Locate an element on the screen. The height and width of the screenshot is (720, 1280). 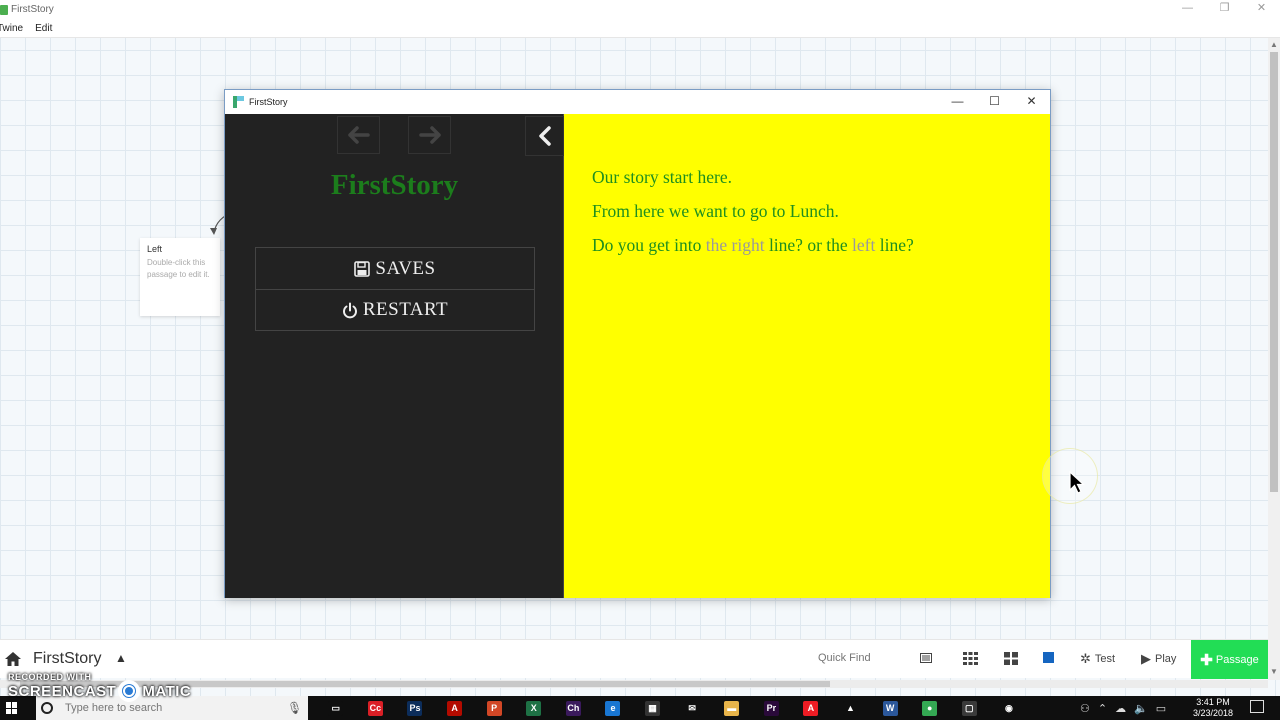
microphone-icon: 🎙 is located at coordinates (294, 708).